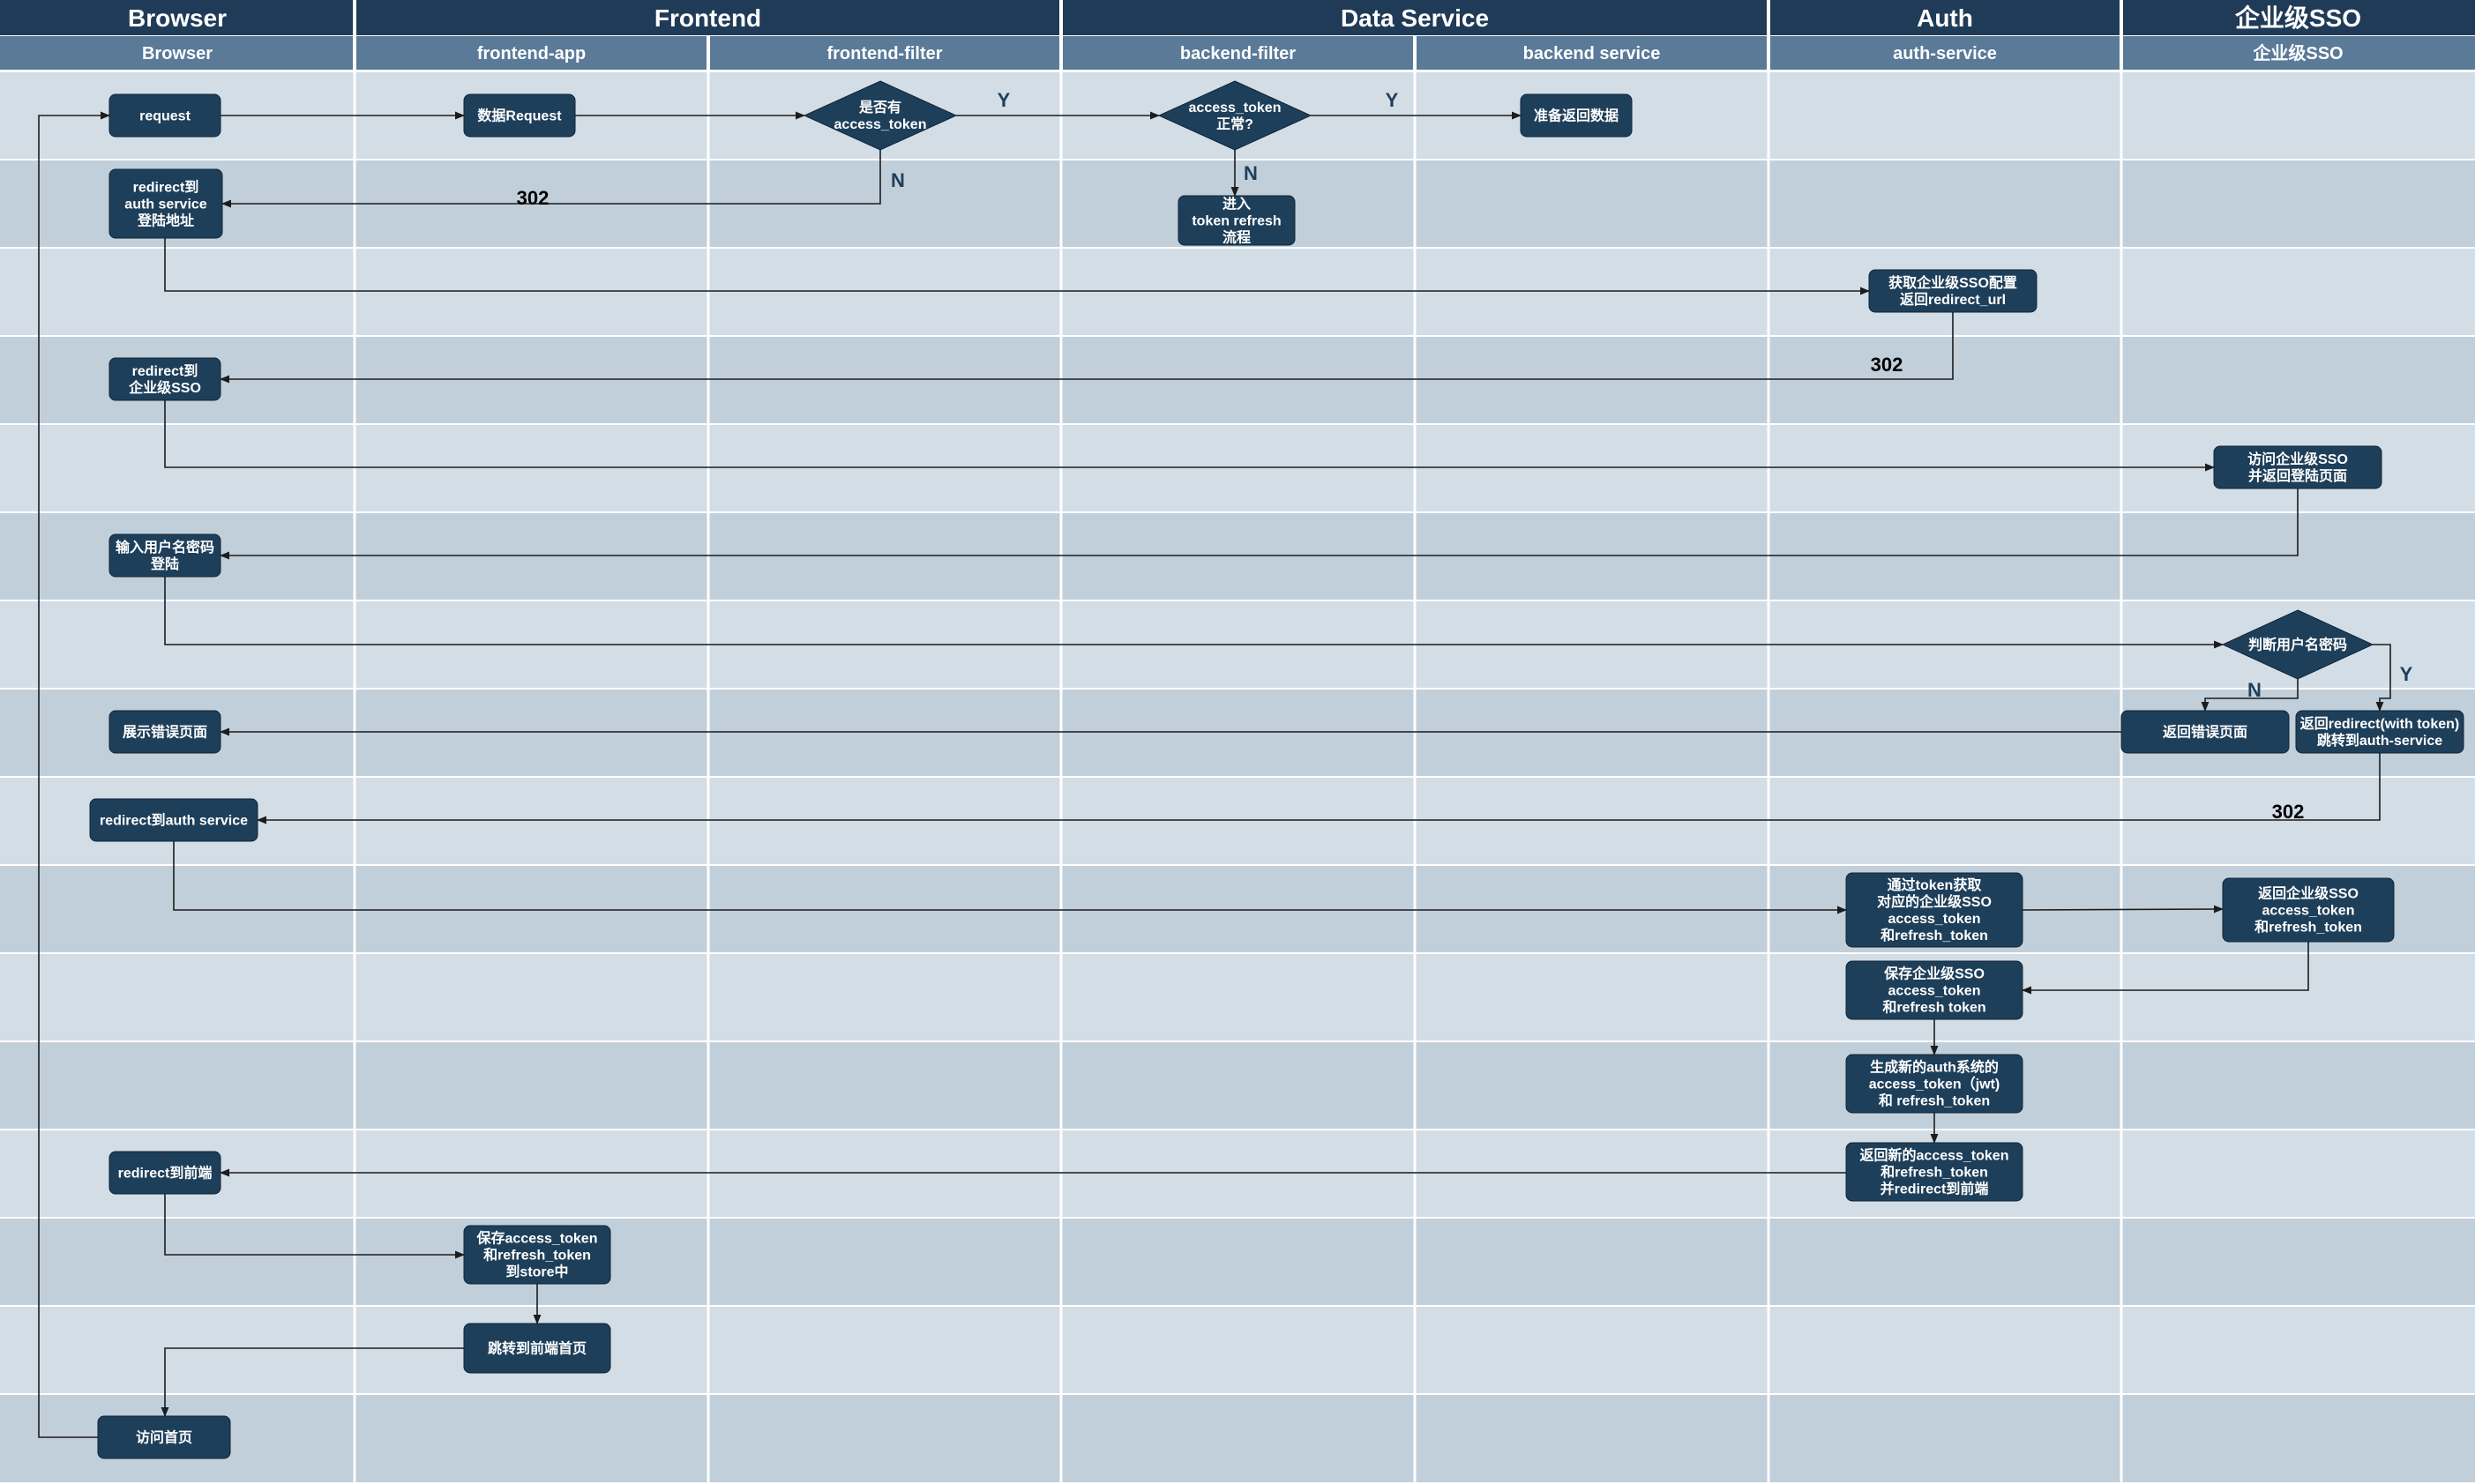 This screenshot has width=2475, height=1484. What do you see at coordinates (2297, 53) in the screenshot?
I see `lane-title-sso: 企业级SSO` at bounding box center [2297, 53].